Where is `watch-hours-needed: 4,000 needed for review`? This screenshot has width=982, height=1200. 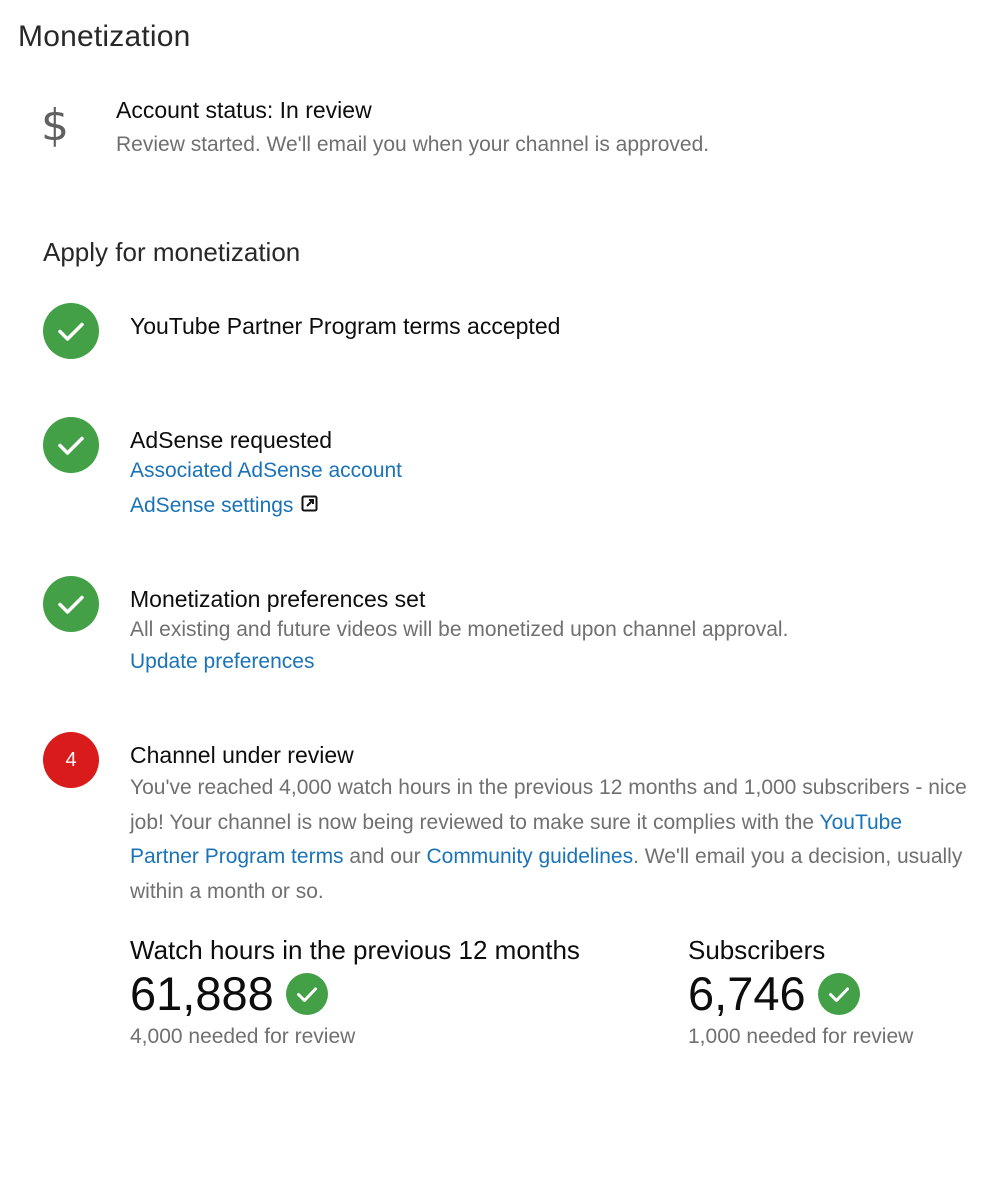 watch-hours-needed: 4,000 needed for review is located at coordinates (243, 1036).